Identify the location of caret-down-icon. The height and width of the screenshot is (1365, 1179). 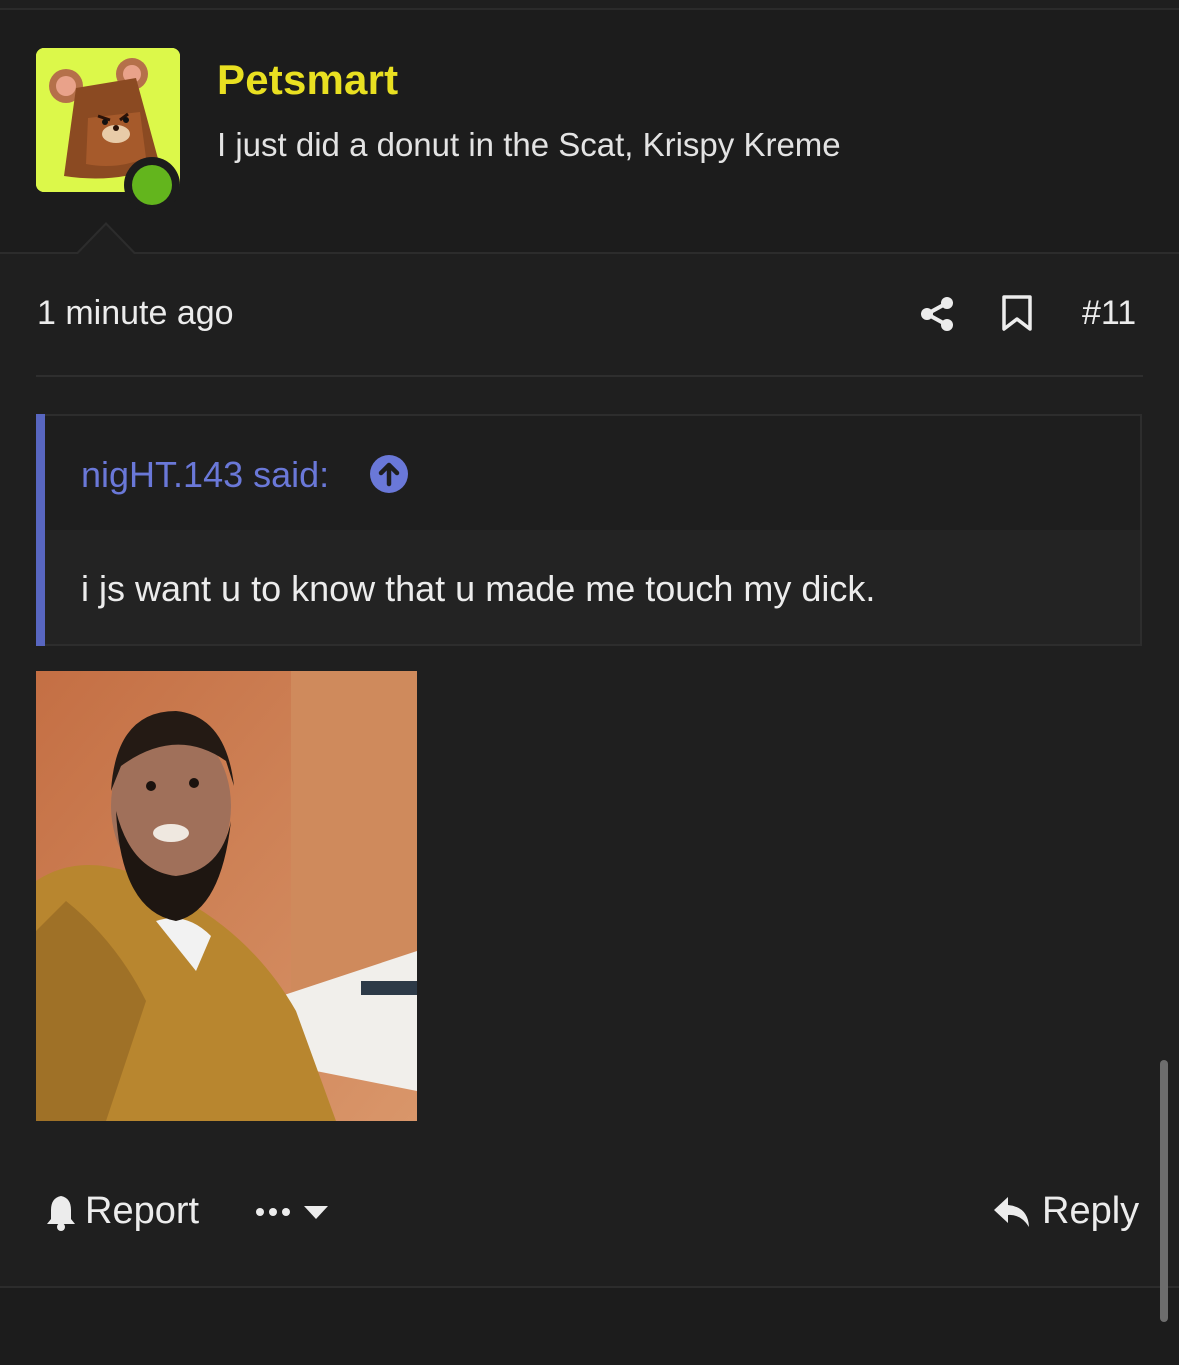
(316, 1212).